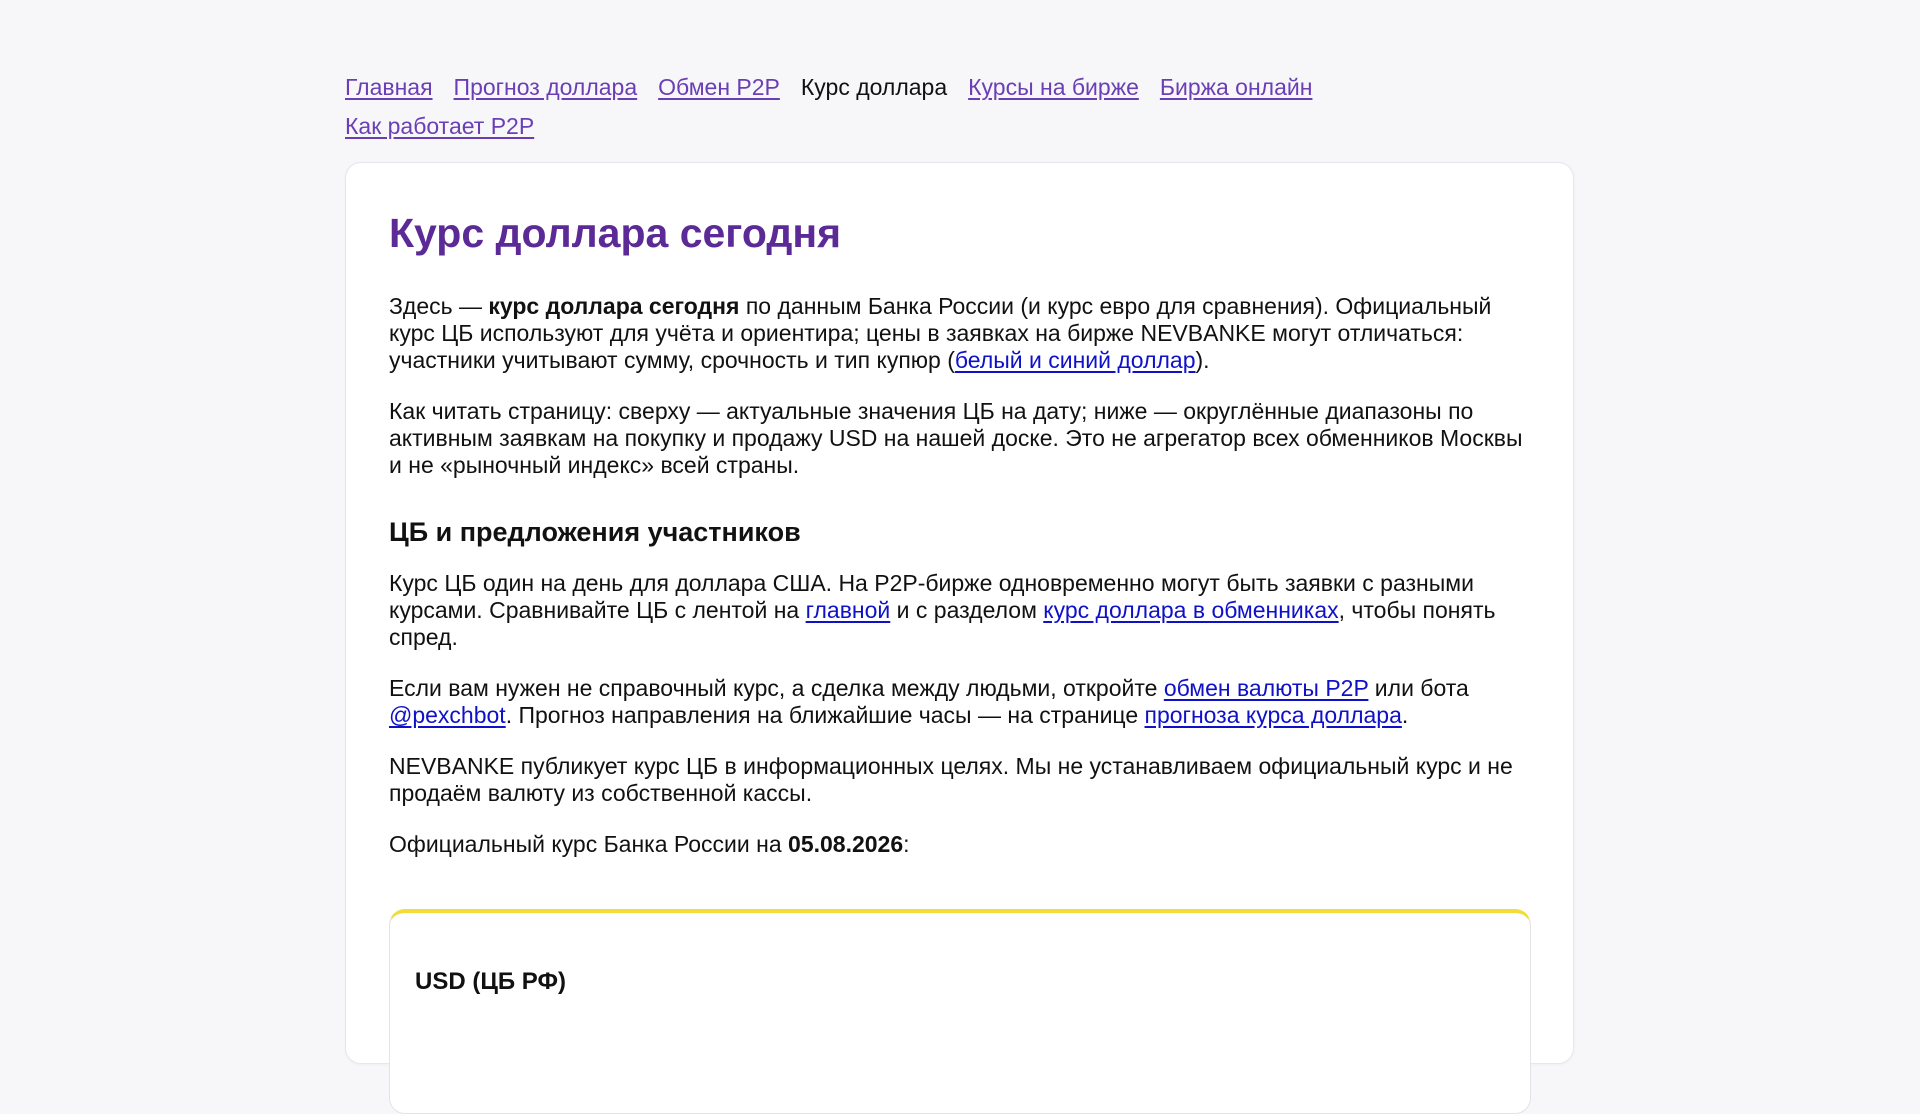  I want to click on link-dollar-rate-exchangers: курс доллара в обменниках, so click(1190, 610).